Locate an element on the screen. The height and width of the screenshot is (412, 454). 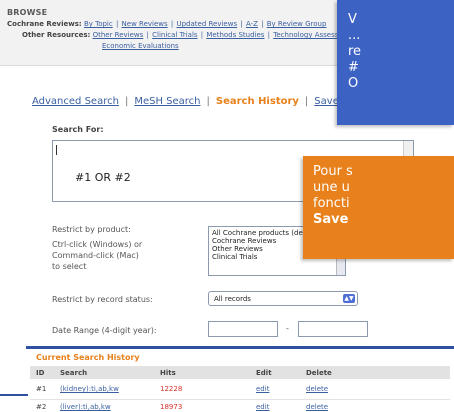
search-query-text: #1 OR #2 is located at coordinates (103, 177).